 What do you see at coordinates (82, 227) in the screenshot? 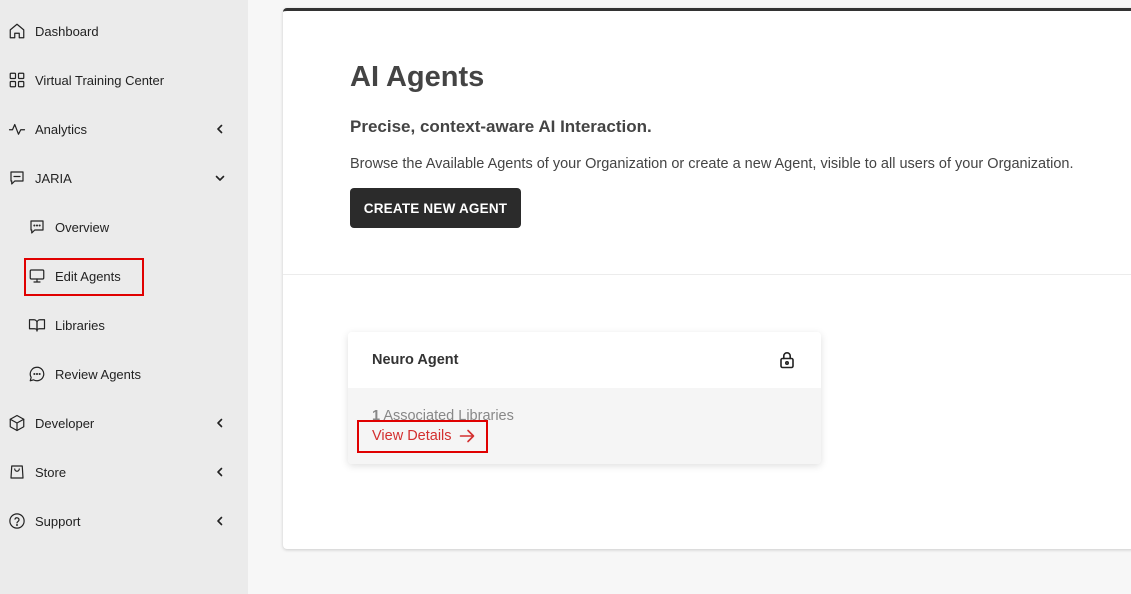
I see `sidebar-item-label: Overview` at bounding box center [82, 227].